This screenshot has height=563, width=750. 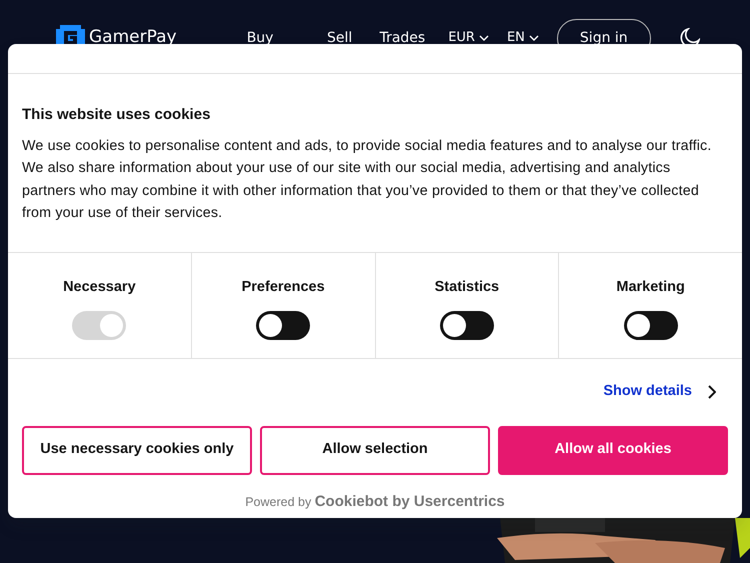 What do you see at coordinates (375, 502) in the screenshot?
I see `powered-by-text: Powered by Cookiebot by Usercentrics` at bounding box center [375, 502].